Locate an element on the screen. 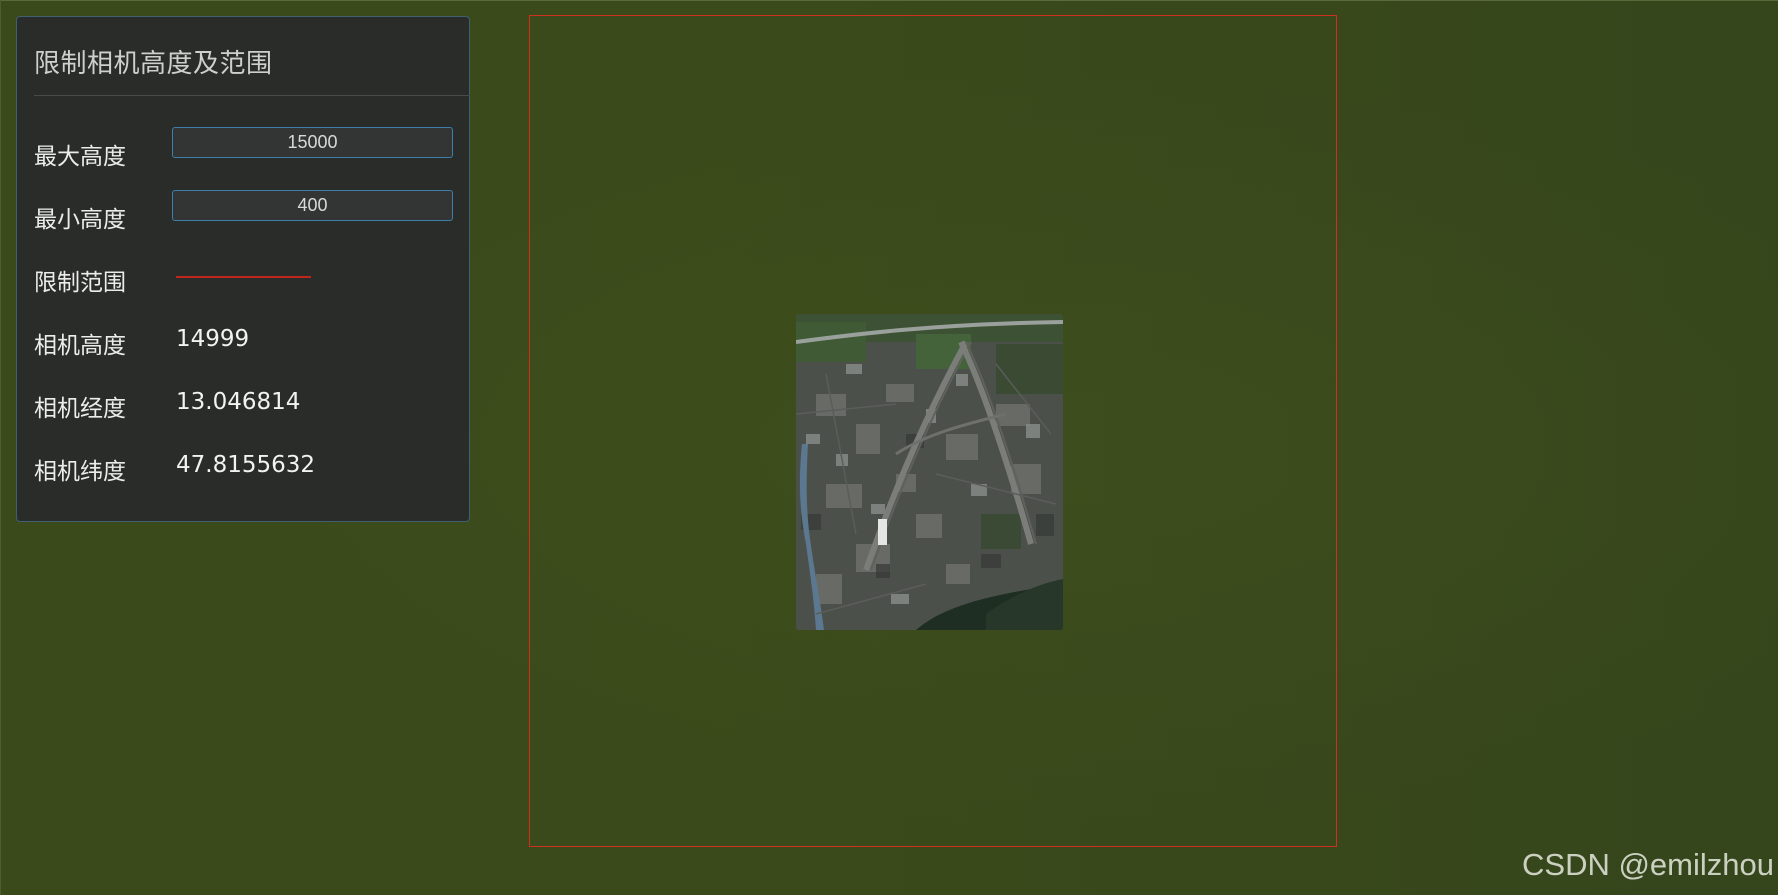 This screenshot has height=895, width=1778. min-height-label: 最小高度 is located at coordinates (80, 220).